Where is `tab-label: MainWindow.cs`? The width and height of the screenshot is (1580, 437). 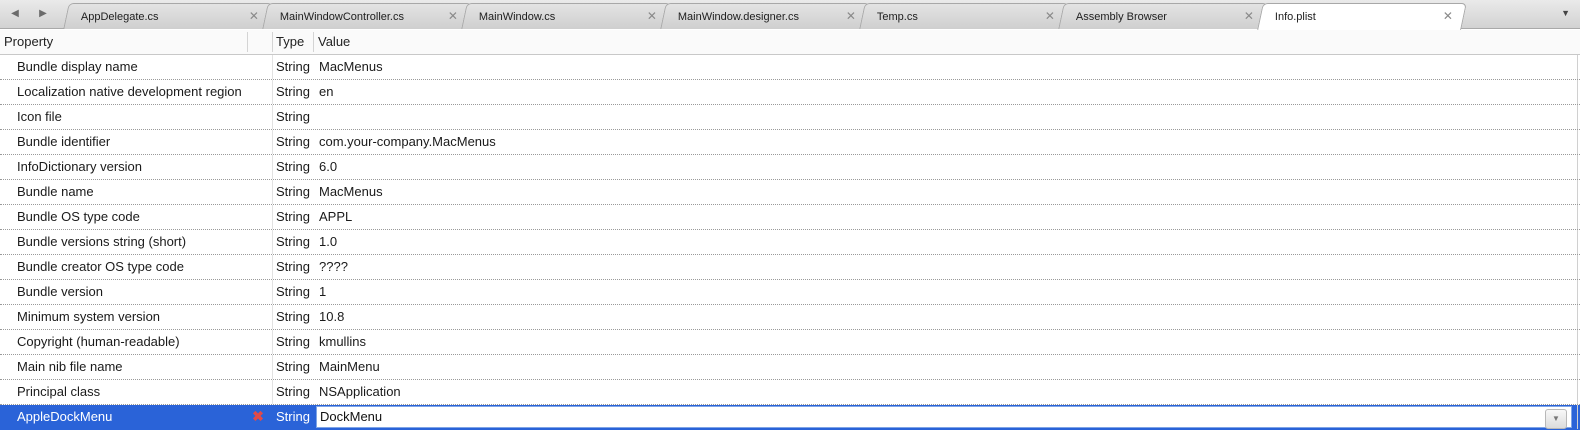 tab-label: MainWindow.cs is located at coordinates (517, 17).